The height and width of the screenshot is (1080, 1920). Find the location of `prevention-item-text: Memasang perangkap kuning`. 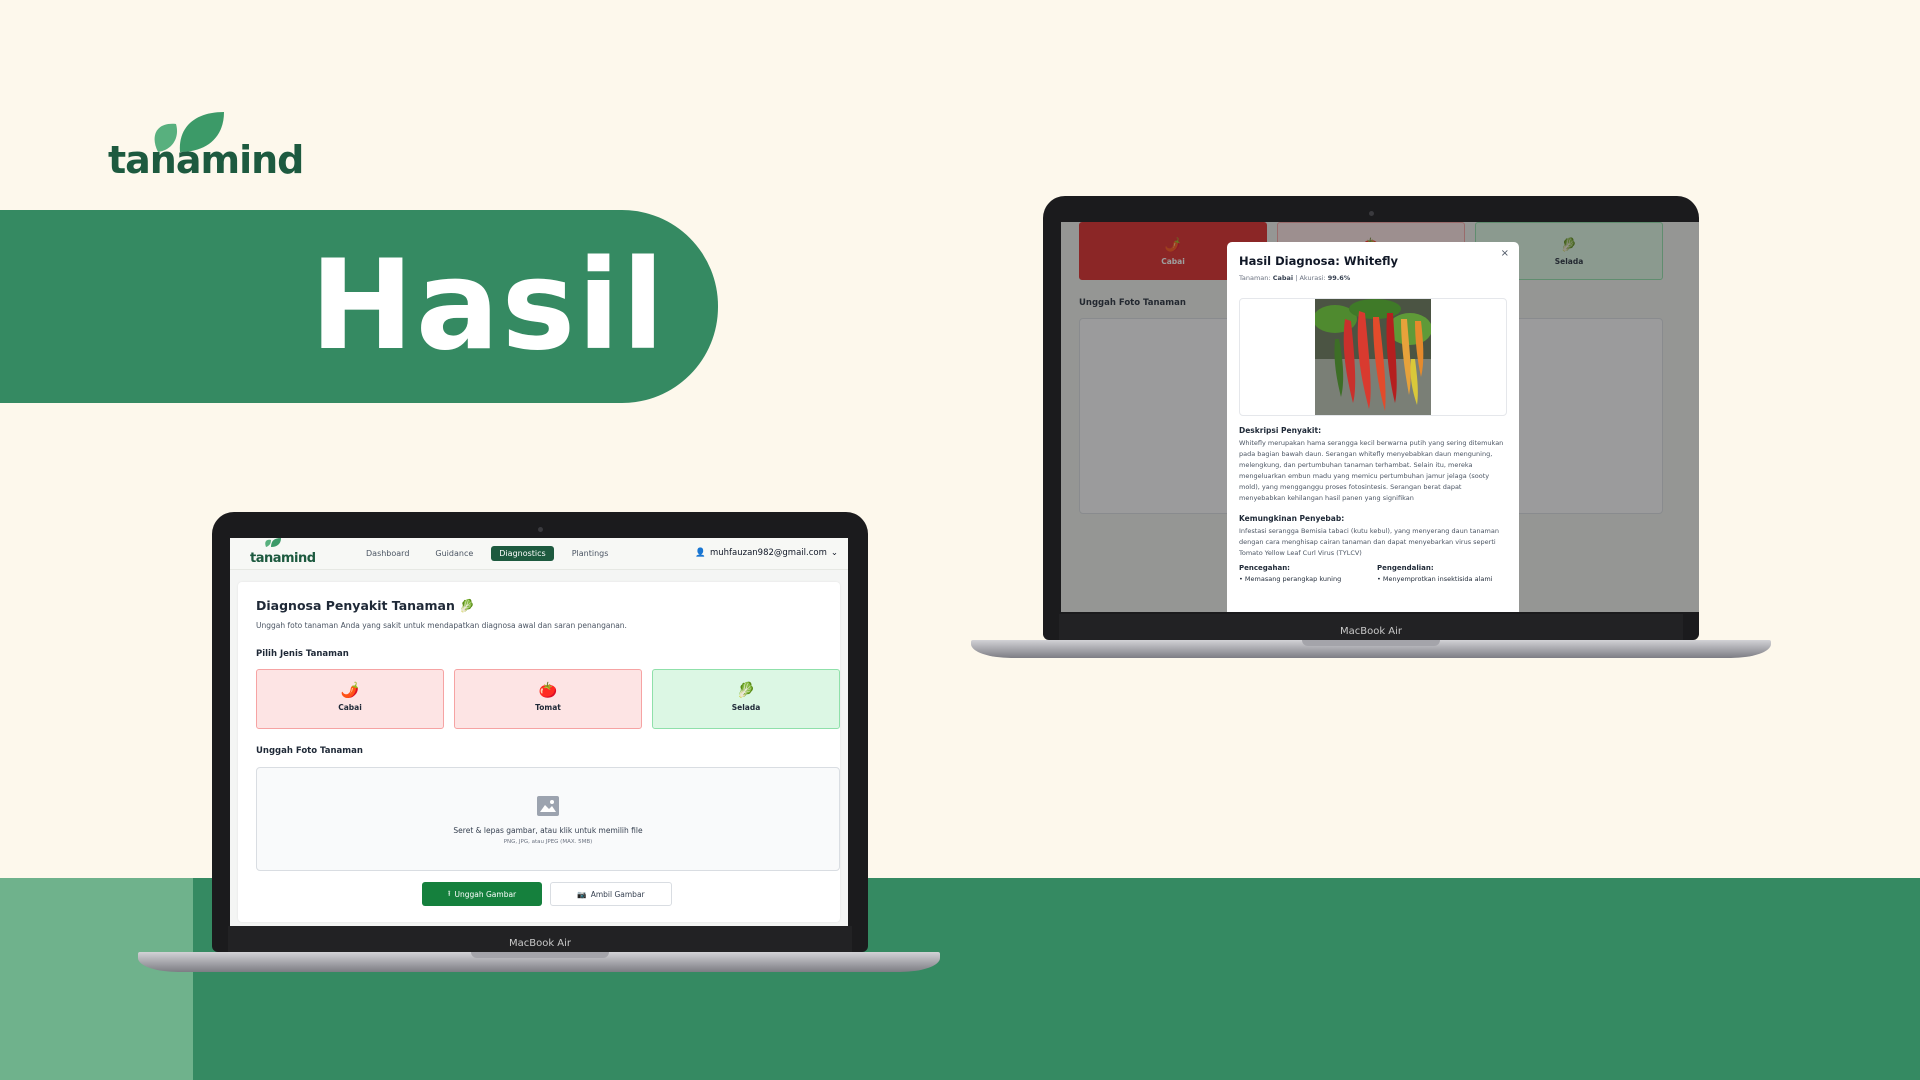

prevention-item-text: Memasang perangkap kuning is located at coordinates (1293, 579).